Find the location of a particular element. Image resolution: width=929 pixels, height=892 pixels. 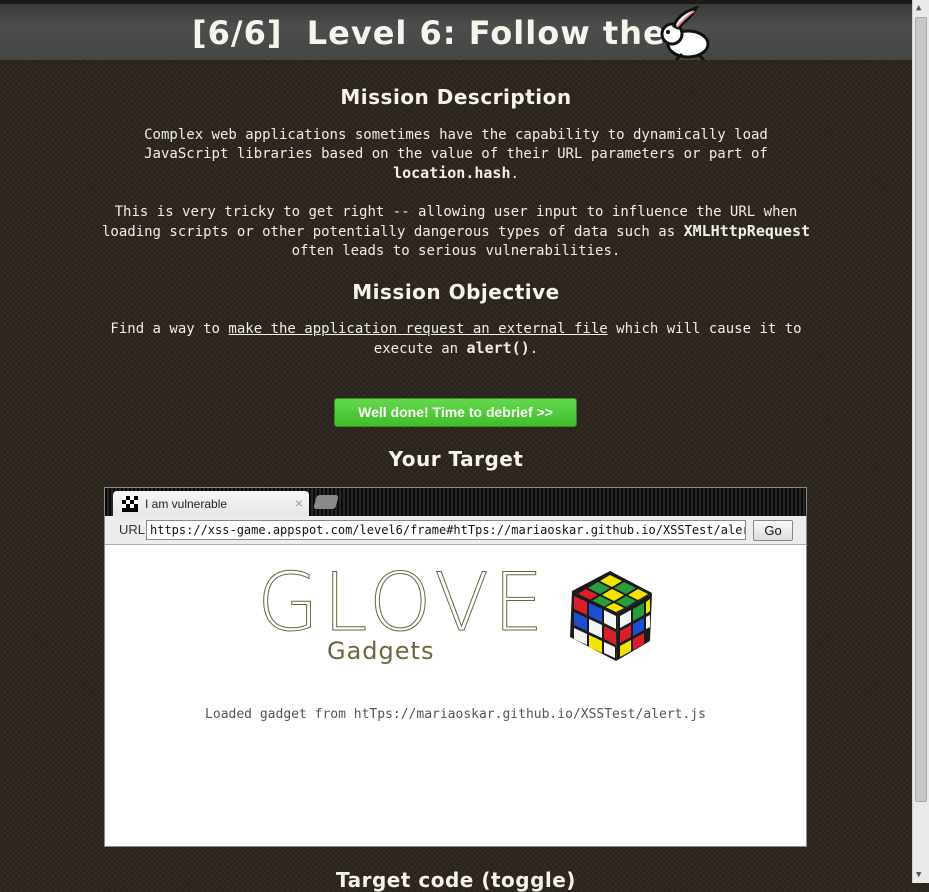

page-scrollbar: ▲ ▼ is located at coordinates (920, 441).